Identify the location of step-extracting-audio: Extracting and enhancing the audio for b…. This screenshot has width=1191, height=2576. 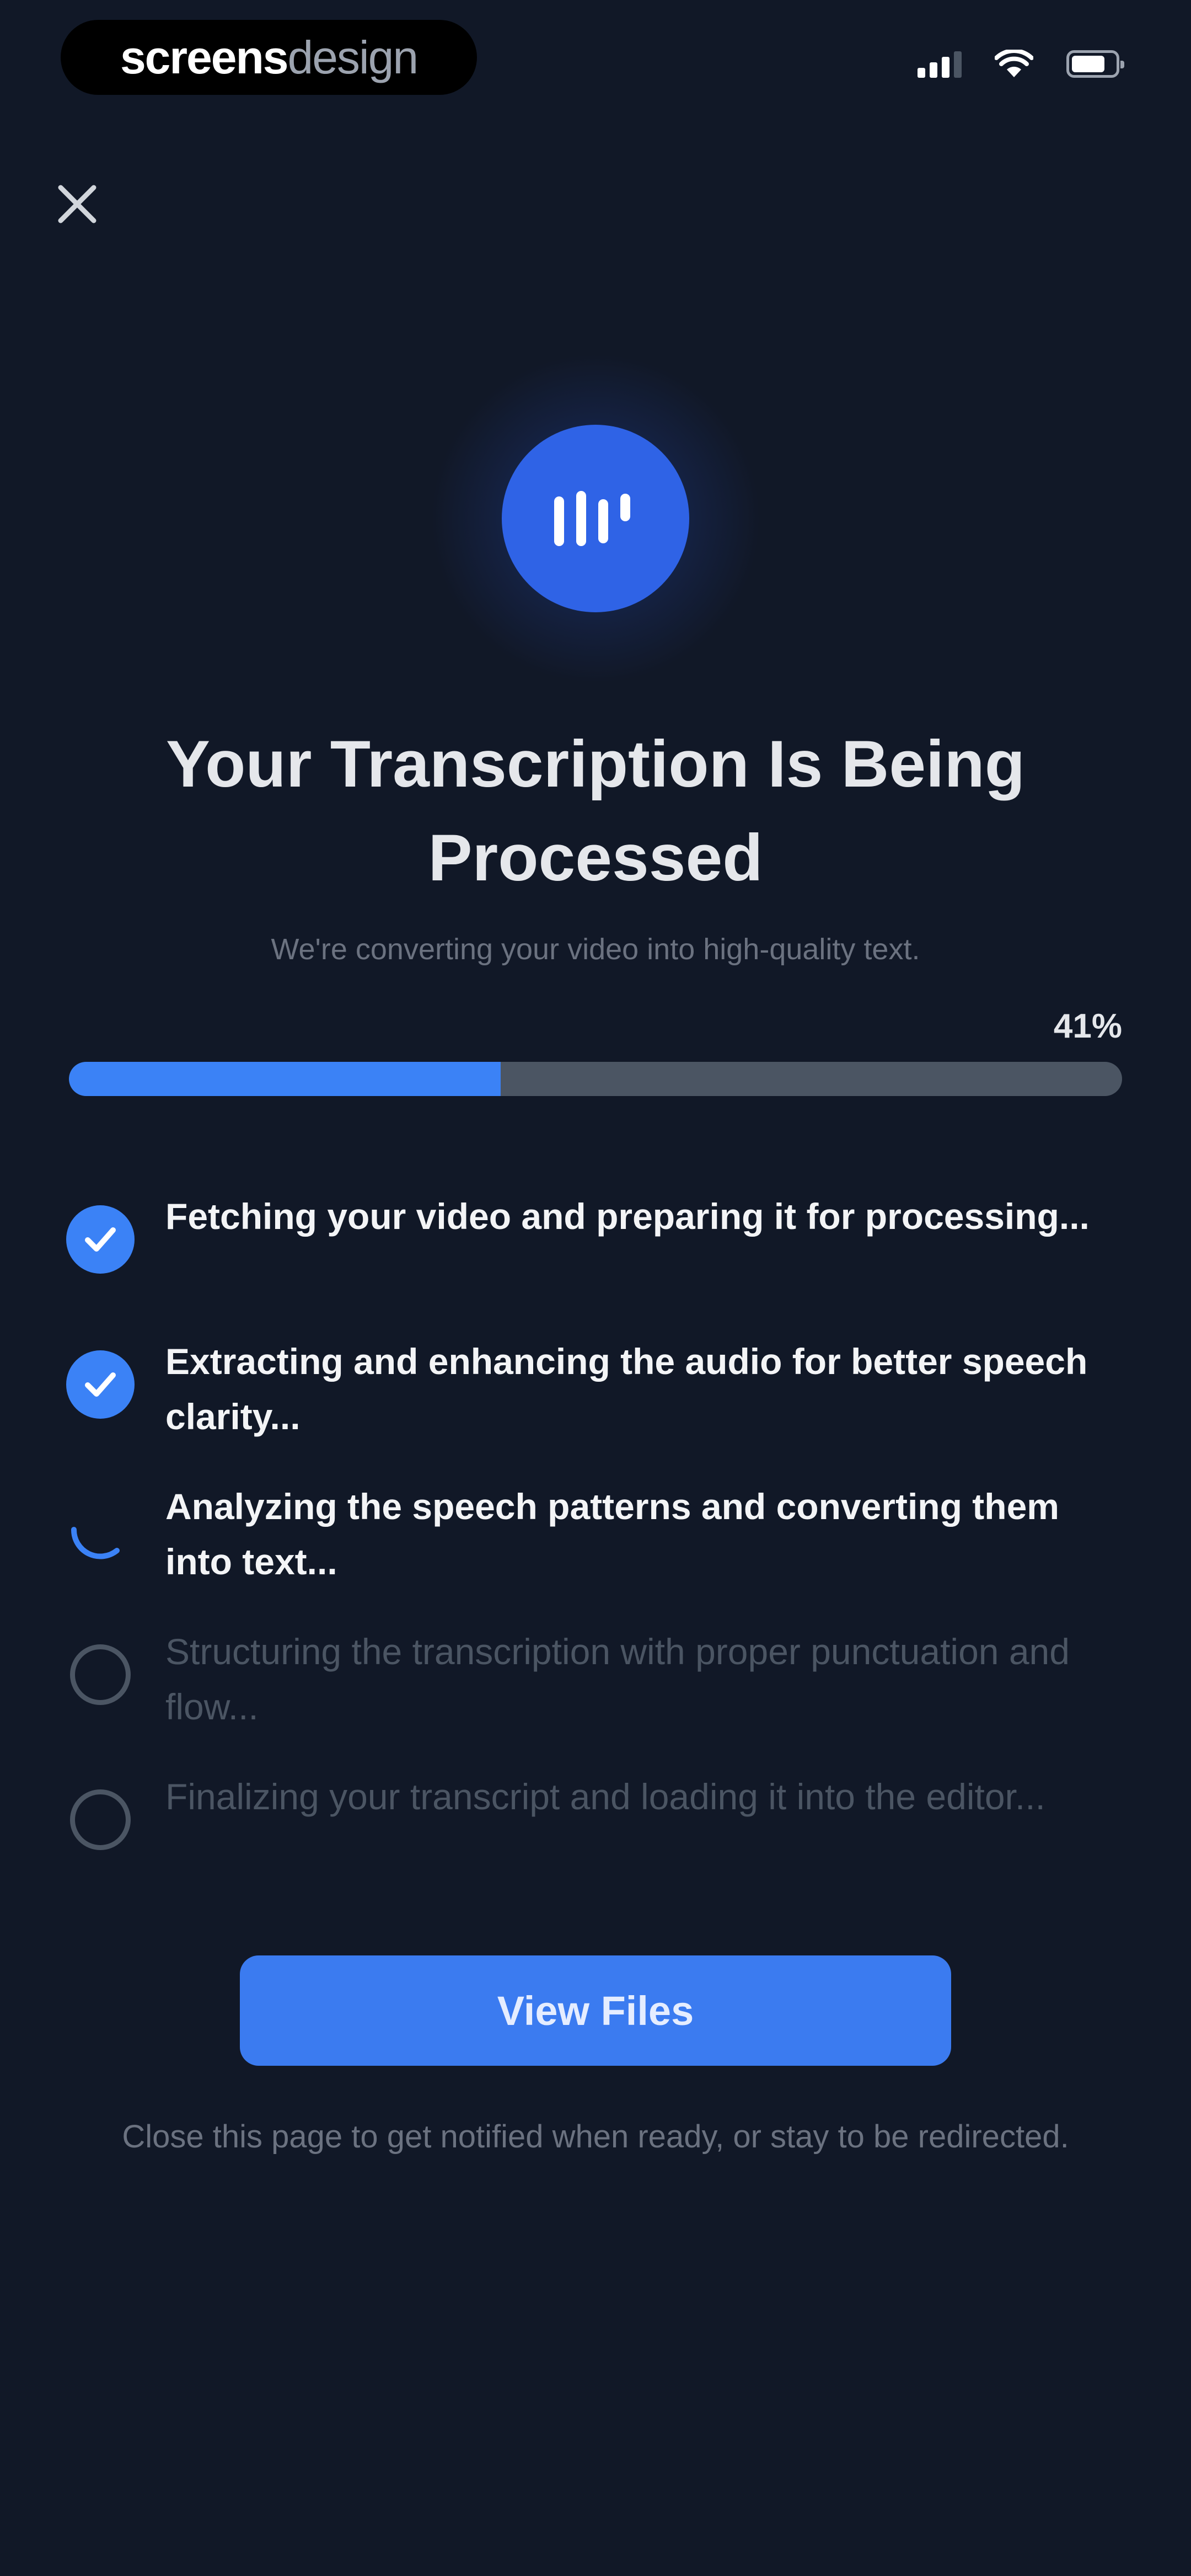
(590, 1406).